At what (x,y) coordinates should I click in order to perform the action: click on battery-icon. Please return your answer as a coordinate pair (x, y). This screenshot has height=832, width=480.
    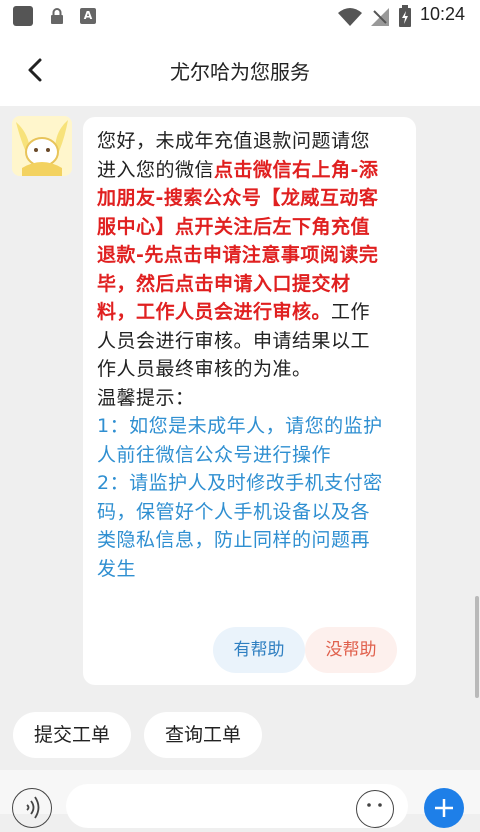
    Looking at the image, I should click on (405, 16).